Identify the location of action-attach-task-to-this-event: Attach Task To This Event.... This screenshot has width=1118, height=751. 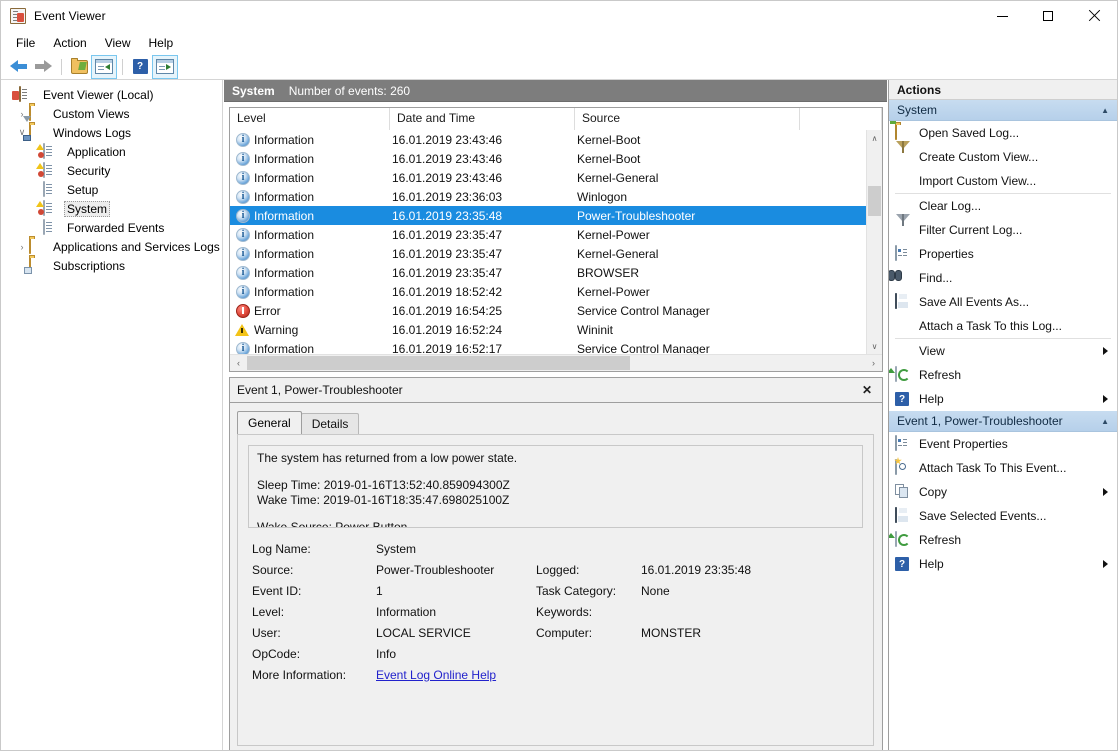
(1003, 468).